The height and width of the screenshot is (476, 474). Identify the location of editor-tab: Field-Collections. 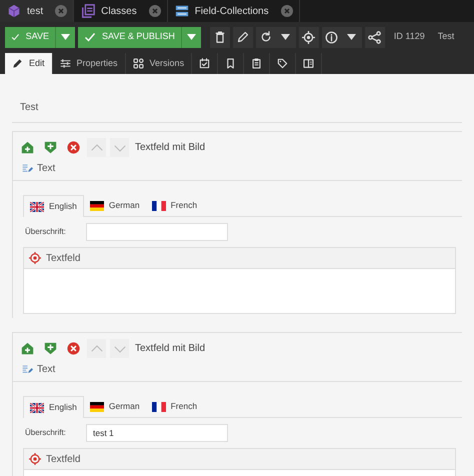
(234, 11).